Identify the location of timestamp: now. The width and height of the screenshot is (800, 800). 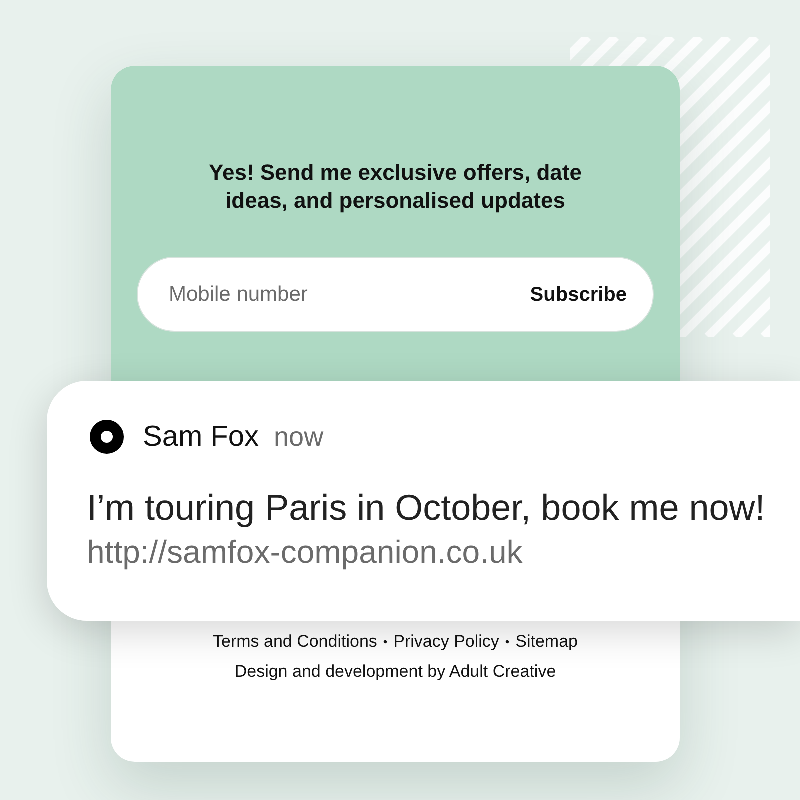
(299, 437).